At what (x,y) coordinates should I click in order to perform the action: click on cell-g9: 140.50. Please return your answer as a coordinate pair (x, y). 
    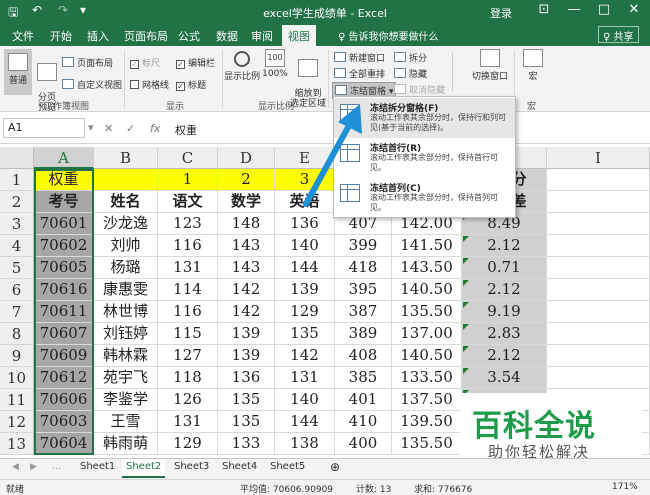
    Looking at the image, I should click on (427, 356).